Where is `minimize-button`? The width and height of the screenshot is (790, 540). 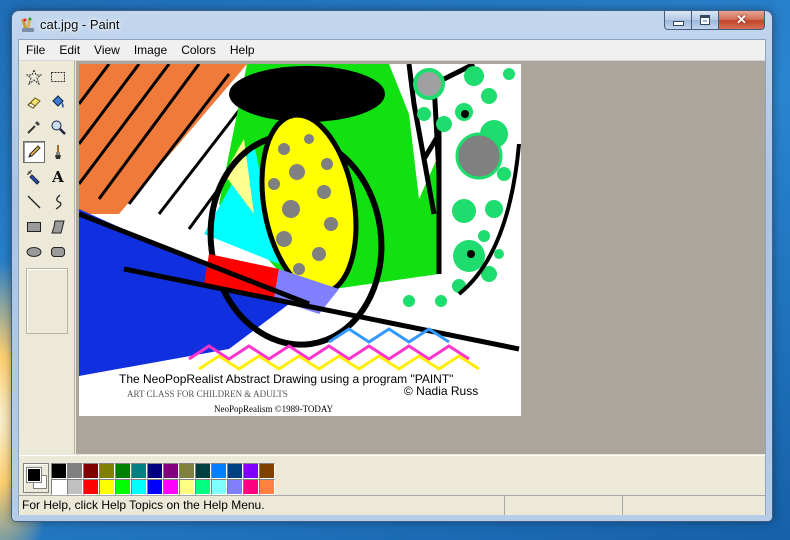 minimize-button is located at coordinates (678, 20).